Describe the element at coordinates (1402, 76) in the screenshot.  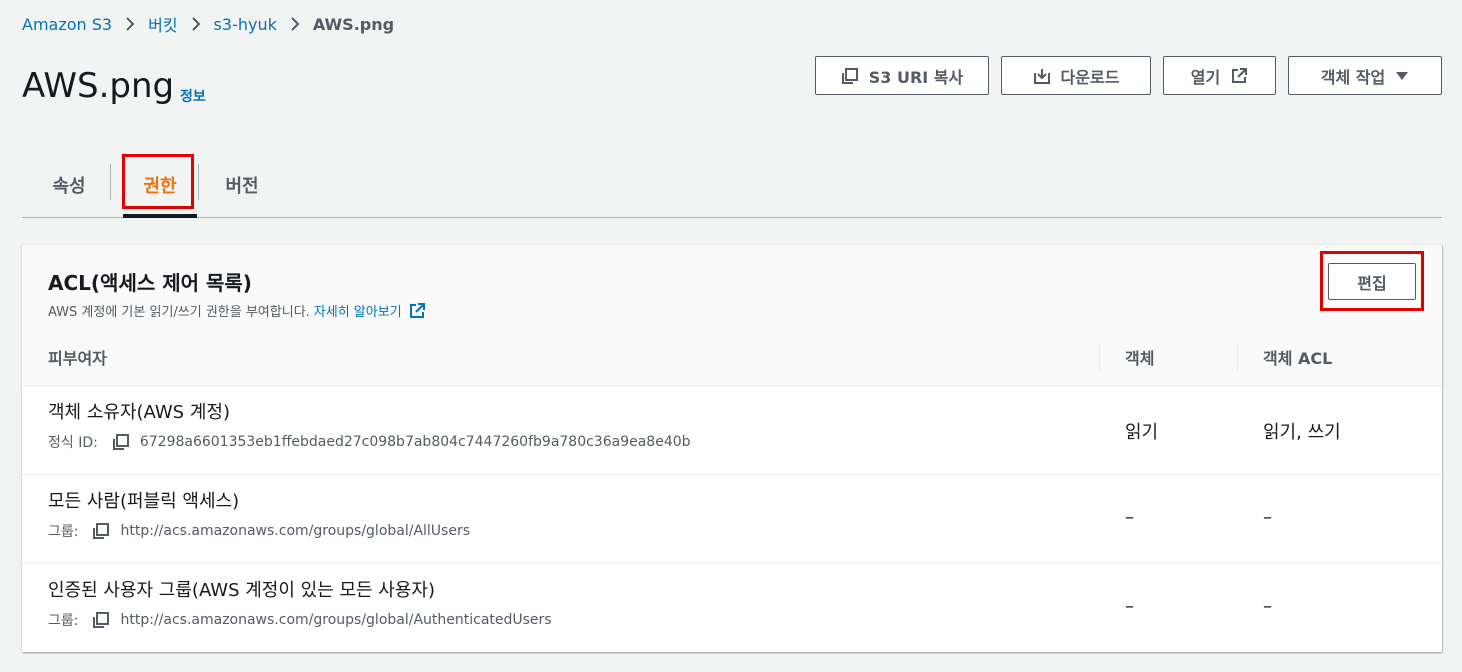
I see `caret-down-icon` at that location.